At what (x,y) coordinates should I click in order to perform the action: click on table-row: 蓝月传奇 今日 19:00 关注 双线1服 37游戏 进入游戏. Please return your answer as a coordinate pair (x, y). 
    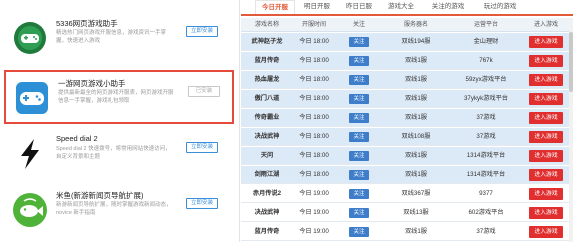
    Looking at the image, I should click on (407, 232).